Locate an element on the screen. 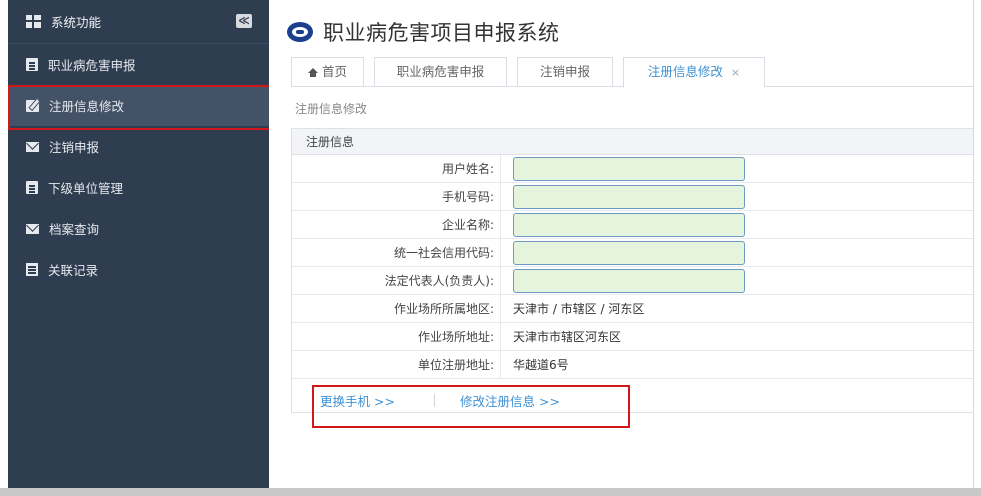 The image size is (981, 496). field-label: 法定代表人(负责人): is located at coordinates (396, 281).